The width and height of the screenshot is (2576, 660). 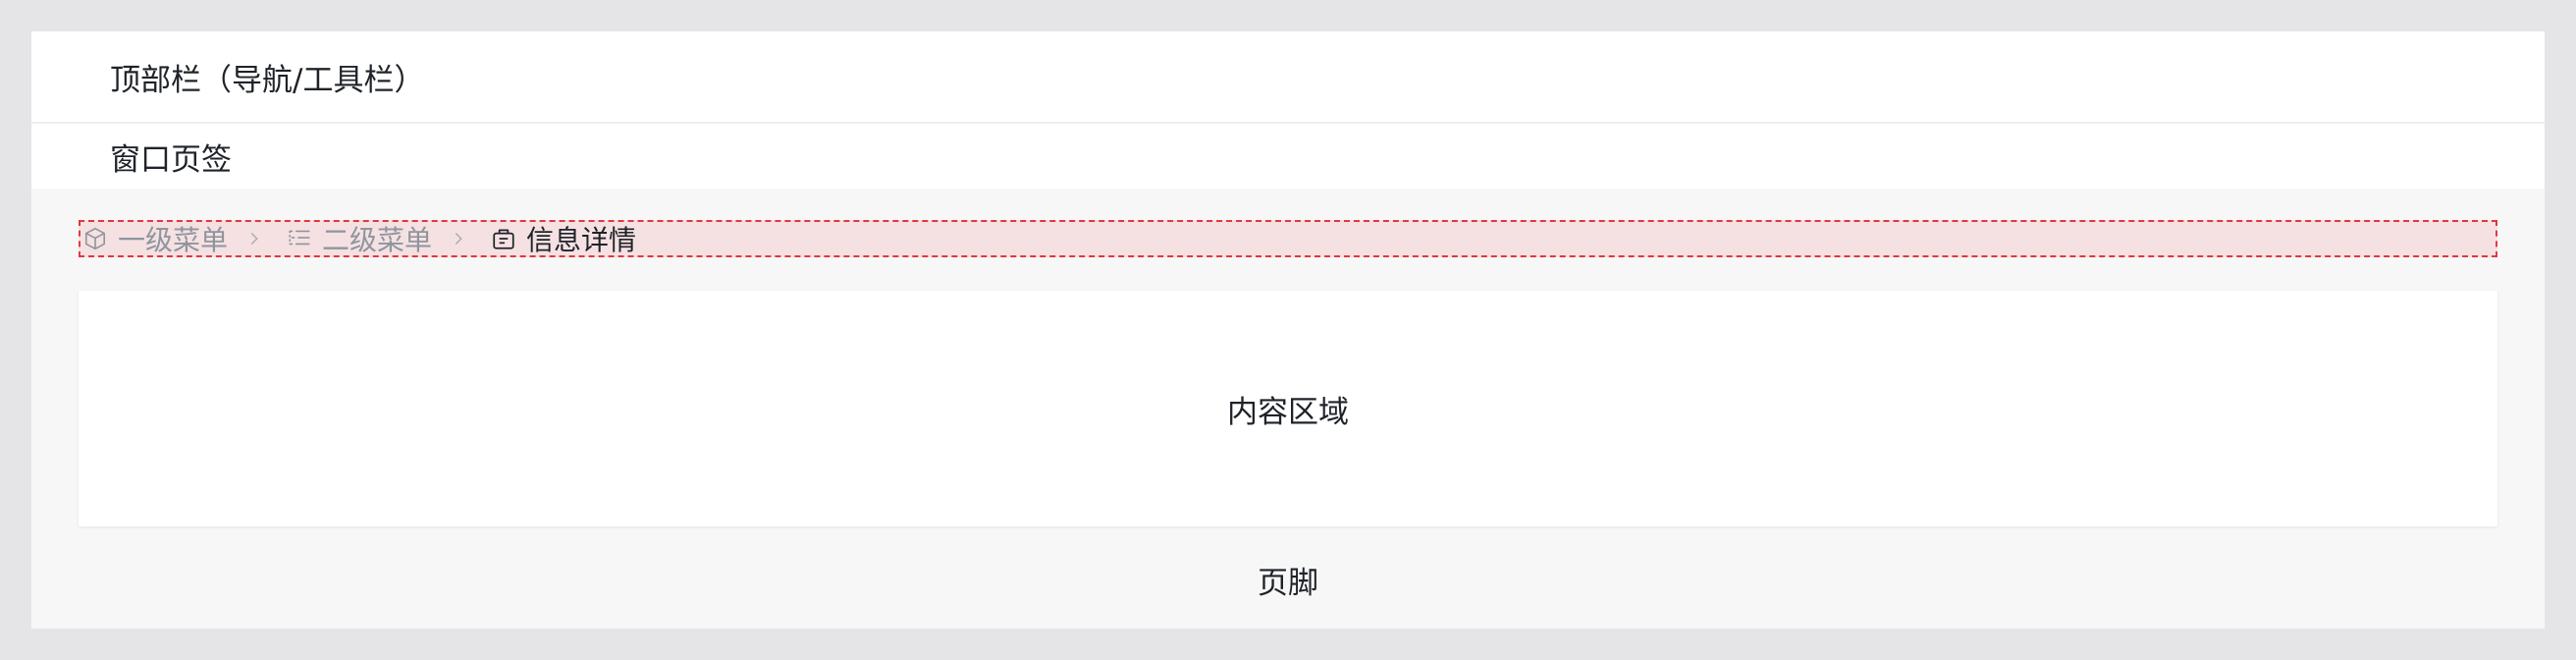 What do you see at coordinates (1288, 583) in the screenshot?
I see `footer-label: 页脚` at bounding box center [1288, 583].